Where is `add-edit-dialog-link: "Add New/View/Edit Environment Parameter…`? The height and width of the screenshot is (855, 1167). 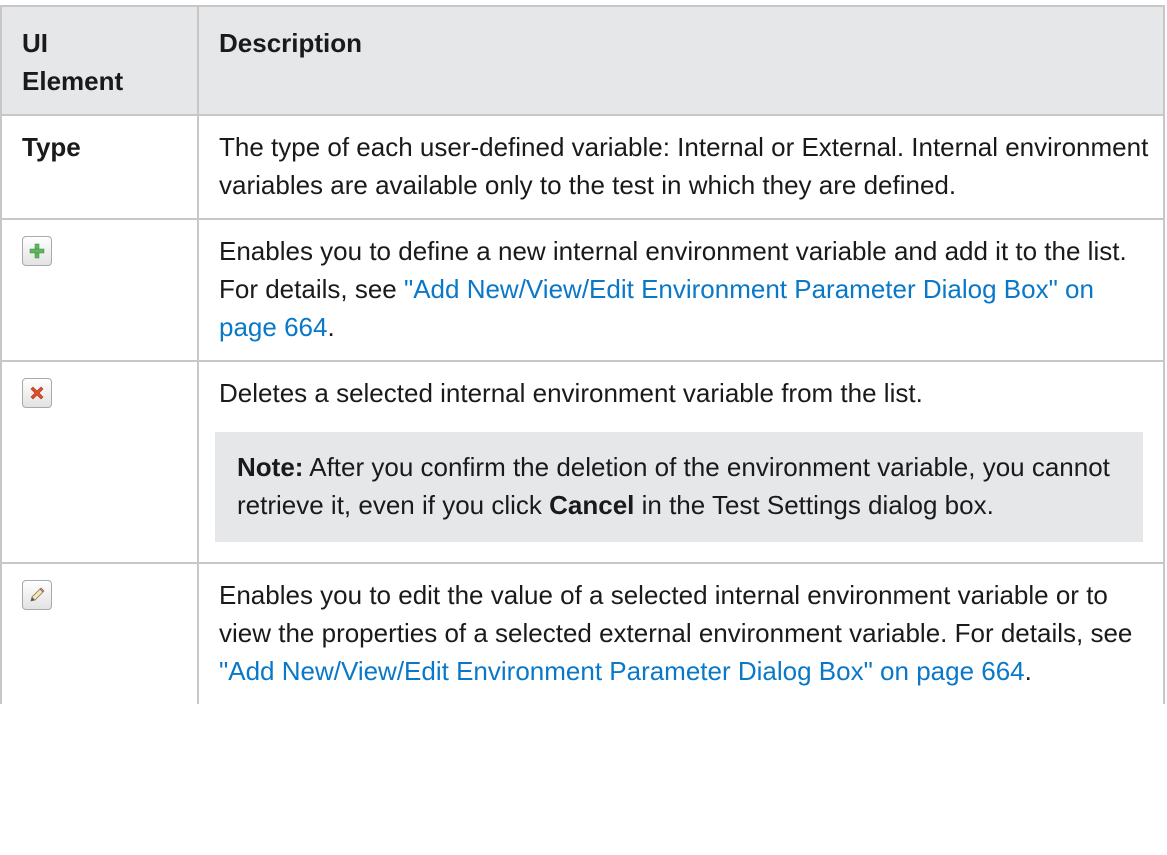 add-edit-dialog-link: "Add New/View/Edit Environment Parameter… is located at coordinates (622, 671).